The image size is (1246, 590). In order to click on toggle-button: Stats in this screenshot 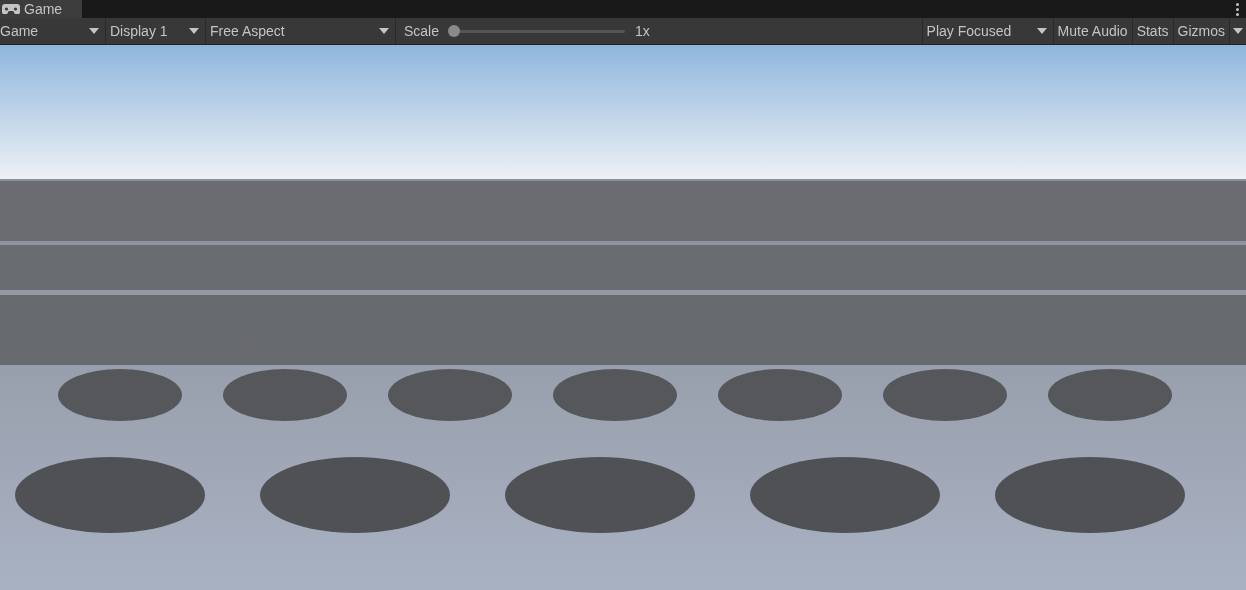, I will do `click(1153, 31)`.